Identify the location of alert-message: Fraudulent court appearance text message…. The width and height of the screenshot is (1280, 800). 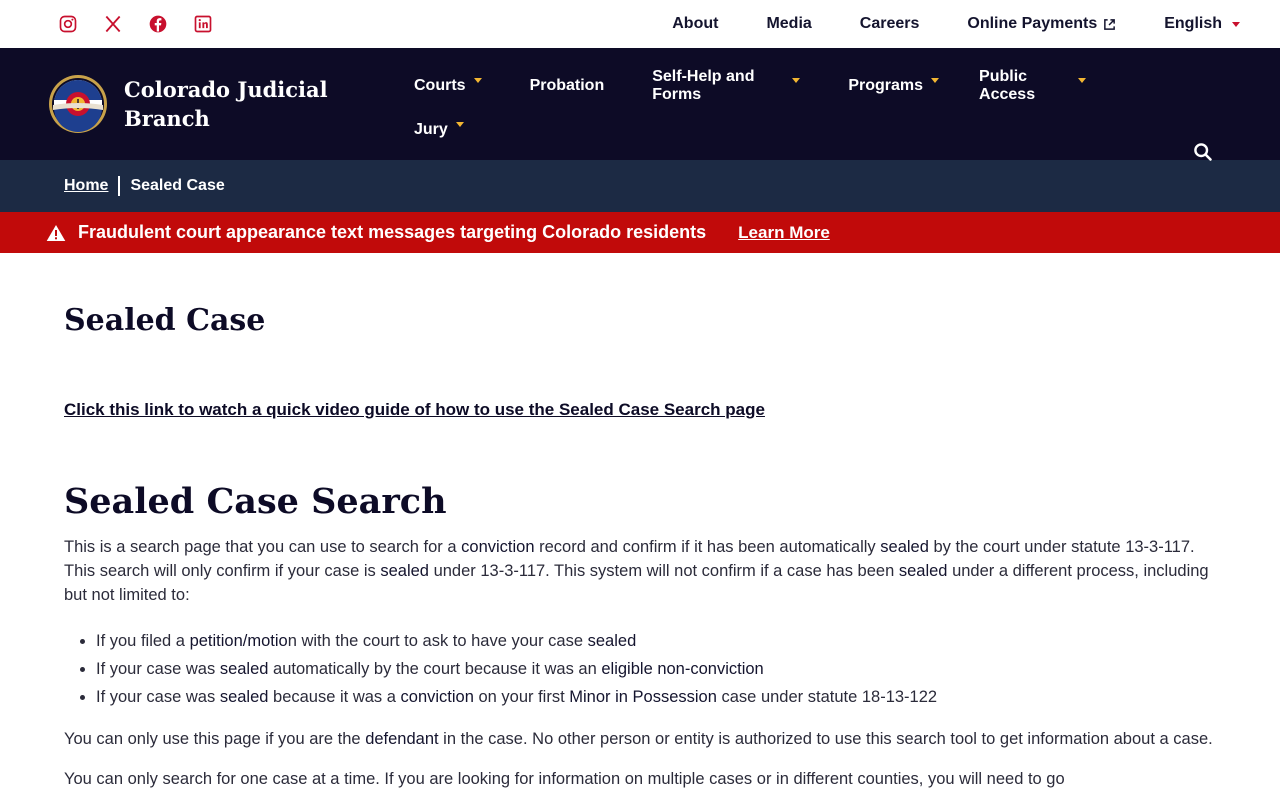
(392, 232).